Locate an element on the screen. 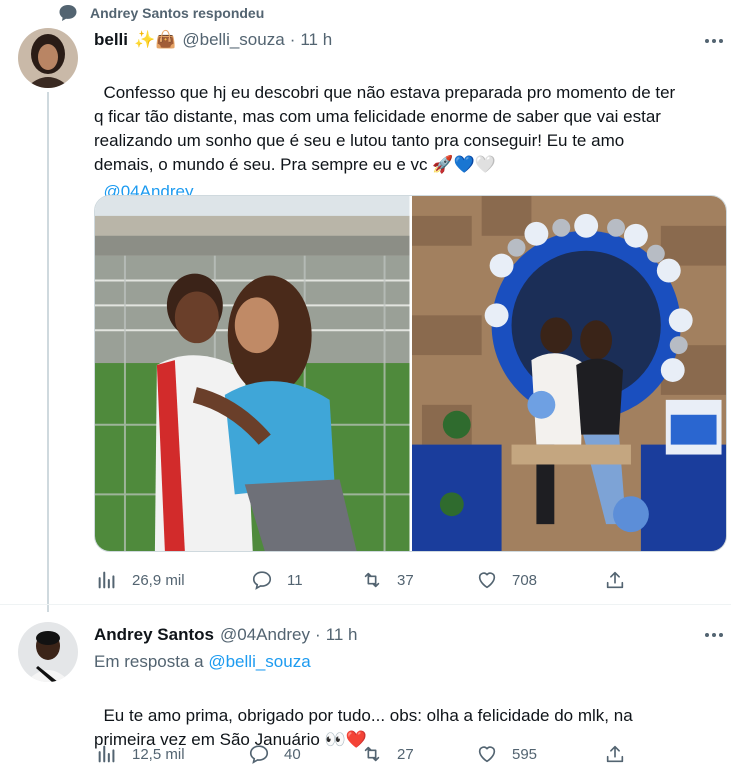 The image size is (731, 772). thread-line is located at coordinates (48, 352).